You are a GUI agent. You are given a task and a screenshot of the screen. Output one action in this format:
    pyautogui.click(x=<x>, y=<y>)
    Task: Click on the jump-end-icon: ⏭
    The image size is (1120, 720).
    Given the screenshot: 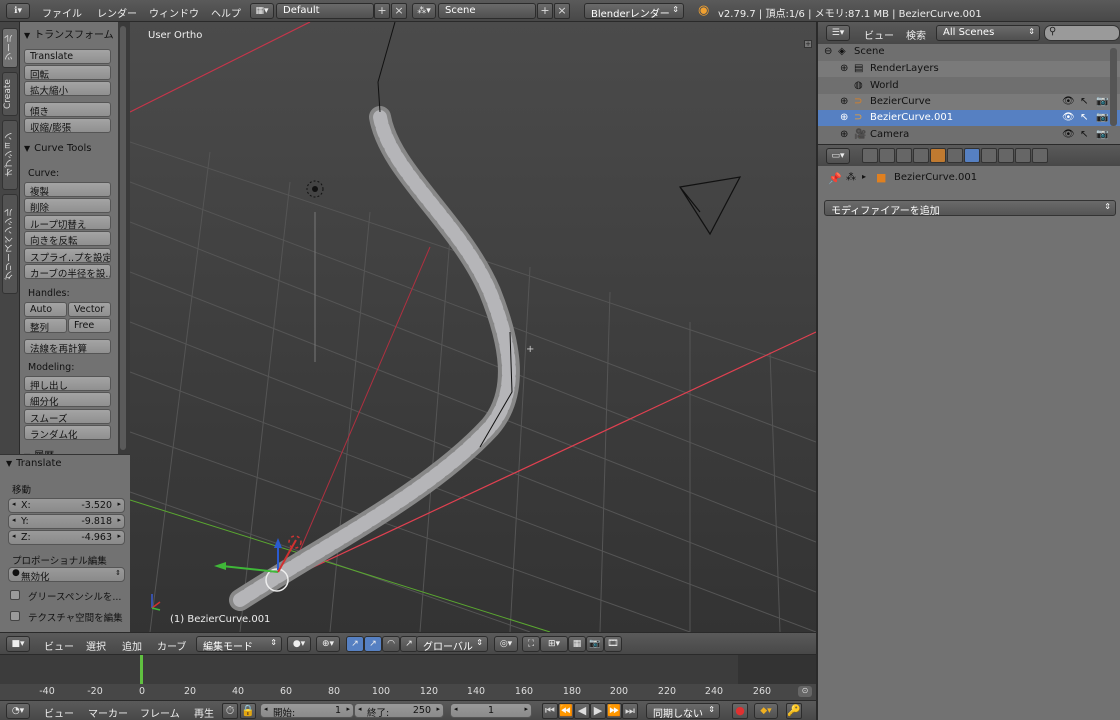 What is the action you would take?
    pyautogui.click(x=630, y=711)
    